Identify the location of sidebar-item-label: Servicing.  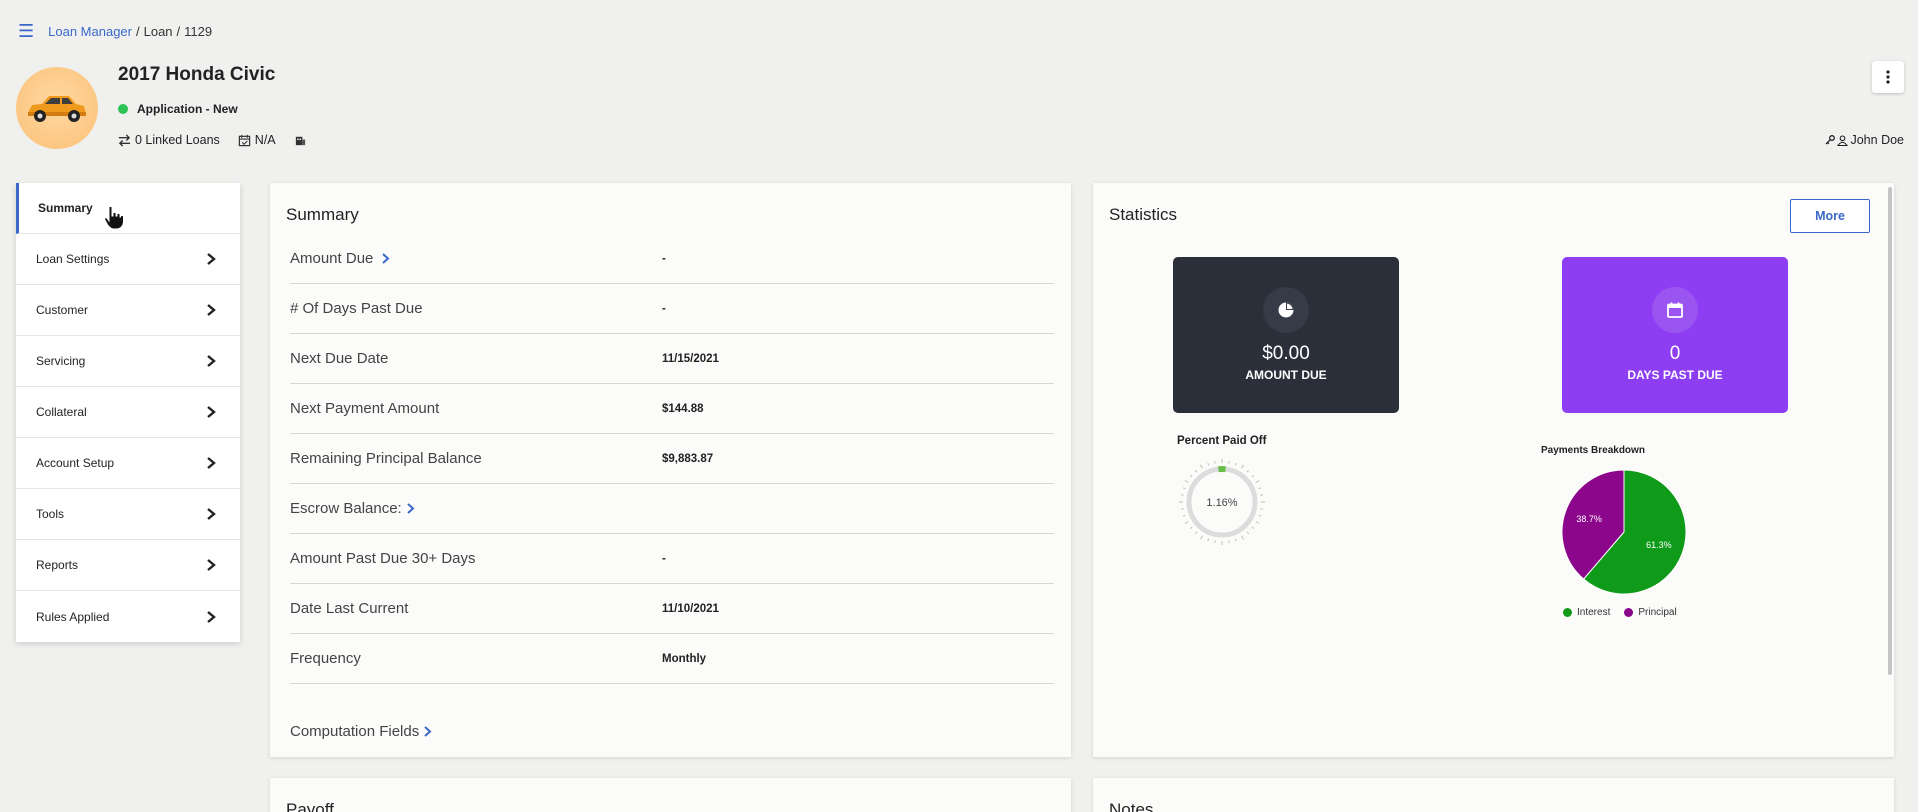
(61, 361).